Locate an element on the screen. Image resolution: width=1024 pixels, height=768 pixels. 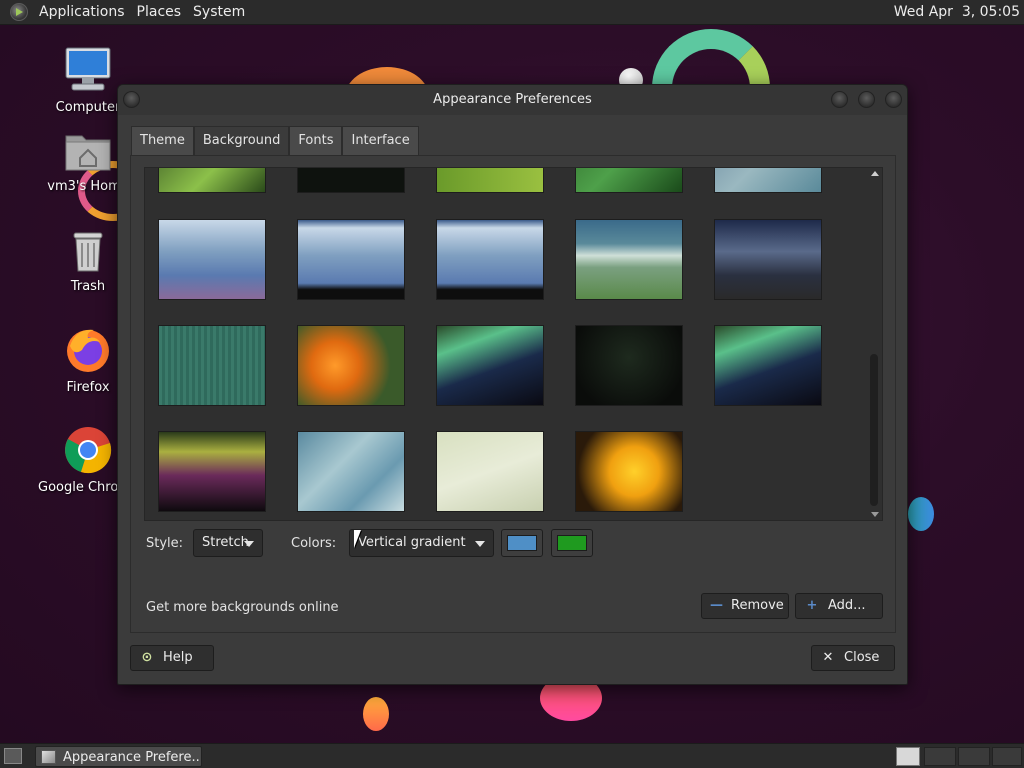
computer-icon is located at coordinates (88, 70).